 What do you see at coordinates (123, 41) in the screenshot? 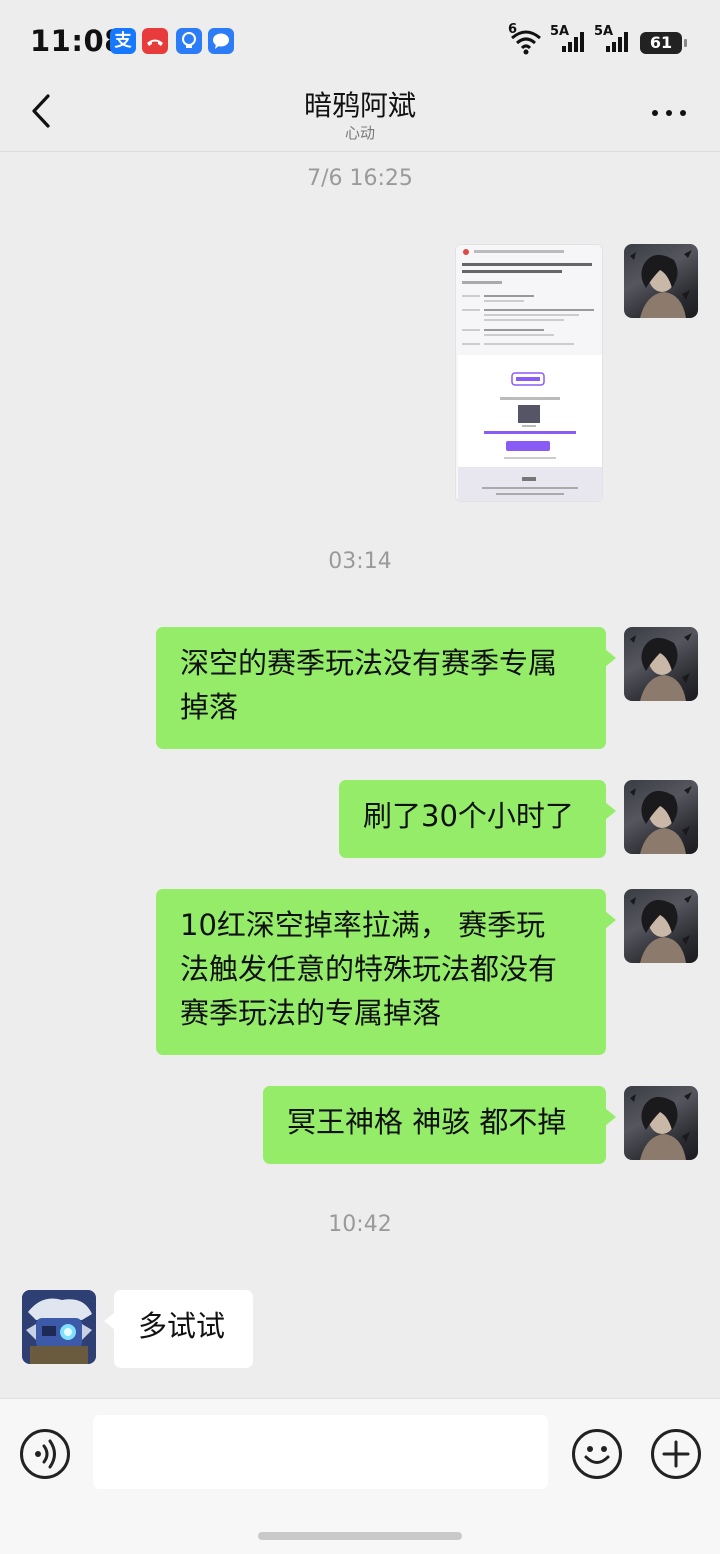
I see `alipay-icon: 支` at bounding box center [123, 41].